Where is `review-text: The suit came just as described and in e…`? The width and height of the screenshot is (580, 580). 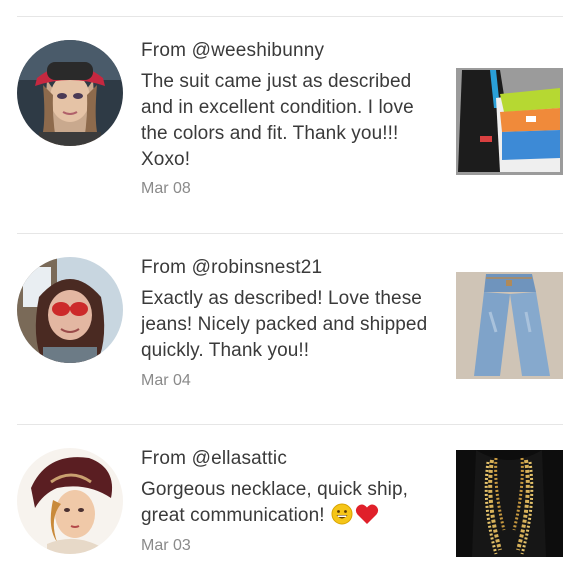 review-text: The suit came just as described and in e… is located at coordinates (277, 120).